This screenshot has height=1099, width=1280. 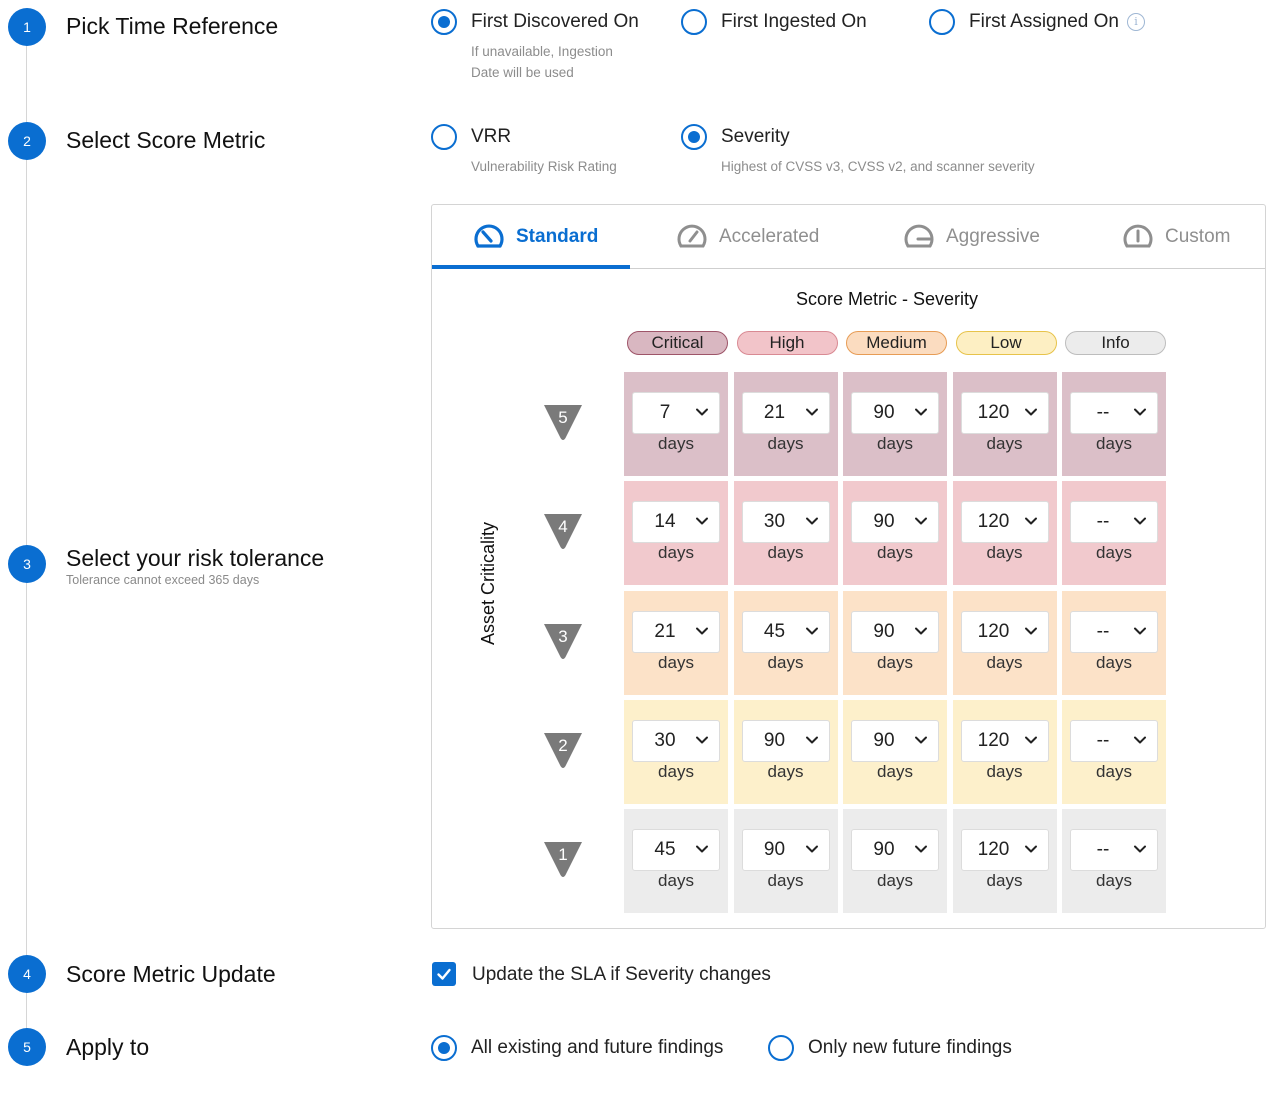 What do you see at coordinates (677, 343) in the screenshot?
I see `severity-pill-critical: Critical` at bounding box center [677, 343].